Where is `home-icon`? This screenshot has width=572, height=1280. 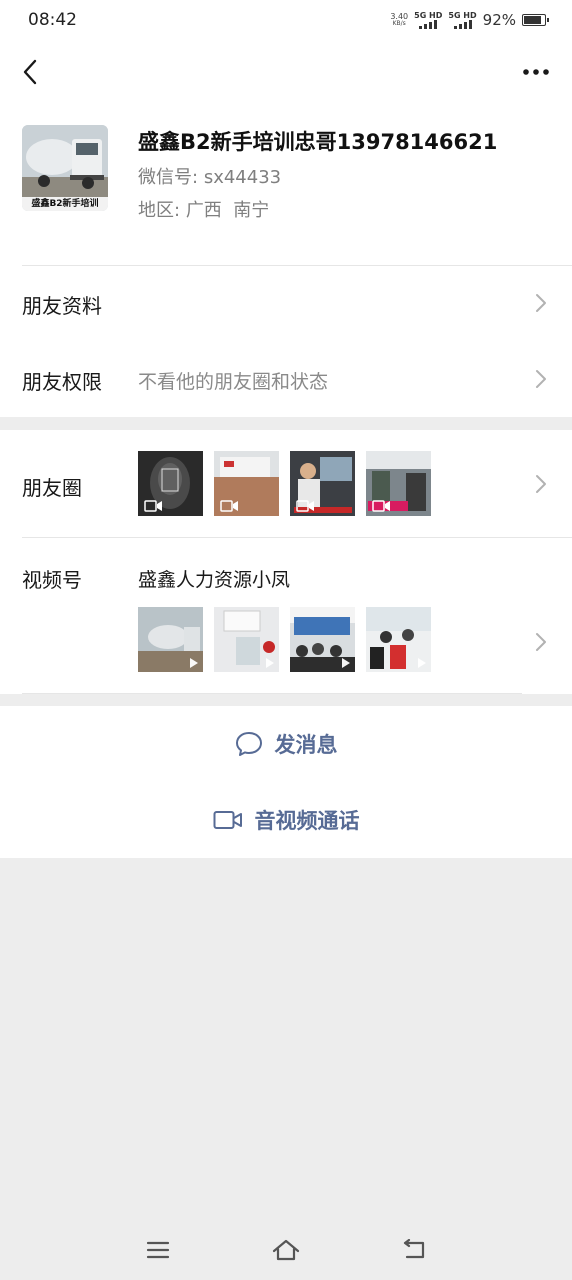 home-icon is located at coordinates (286, 1250).